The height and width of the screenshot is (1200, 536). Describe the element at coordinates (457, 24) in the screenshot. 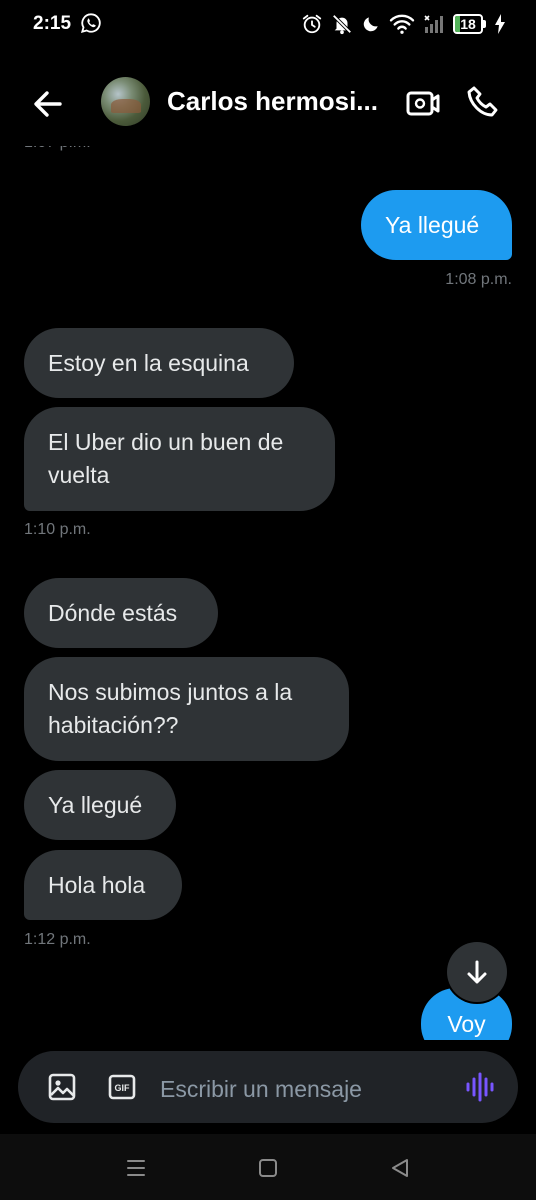

I see `battery-fill` at that location.